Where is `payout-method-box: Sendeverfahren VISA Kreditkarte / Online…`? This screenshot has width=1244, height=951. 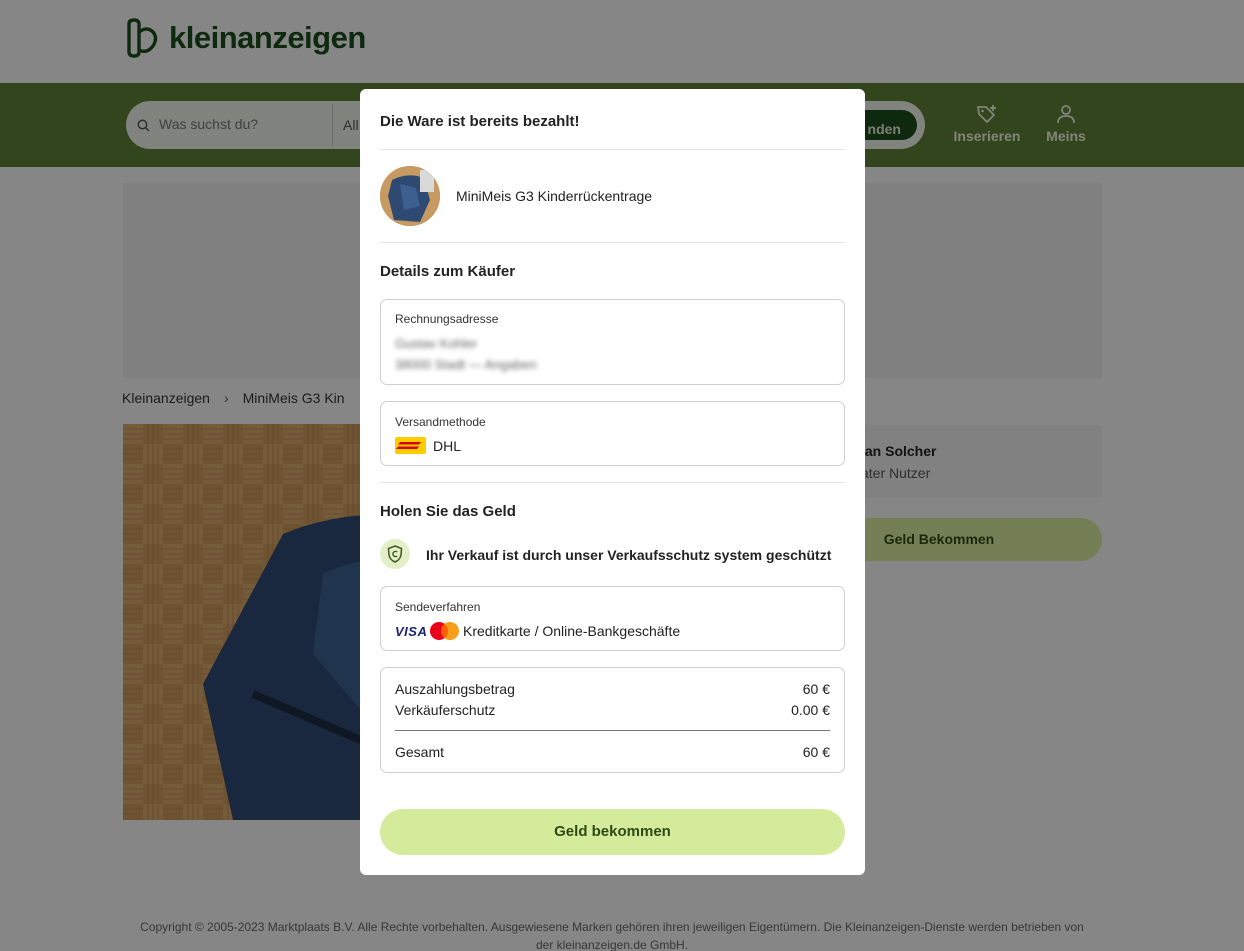 payout-method-box: Sendeverfahren VISA Kreditkarte / Online… is located at coordinates (612, 618).